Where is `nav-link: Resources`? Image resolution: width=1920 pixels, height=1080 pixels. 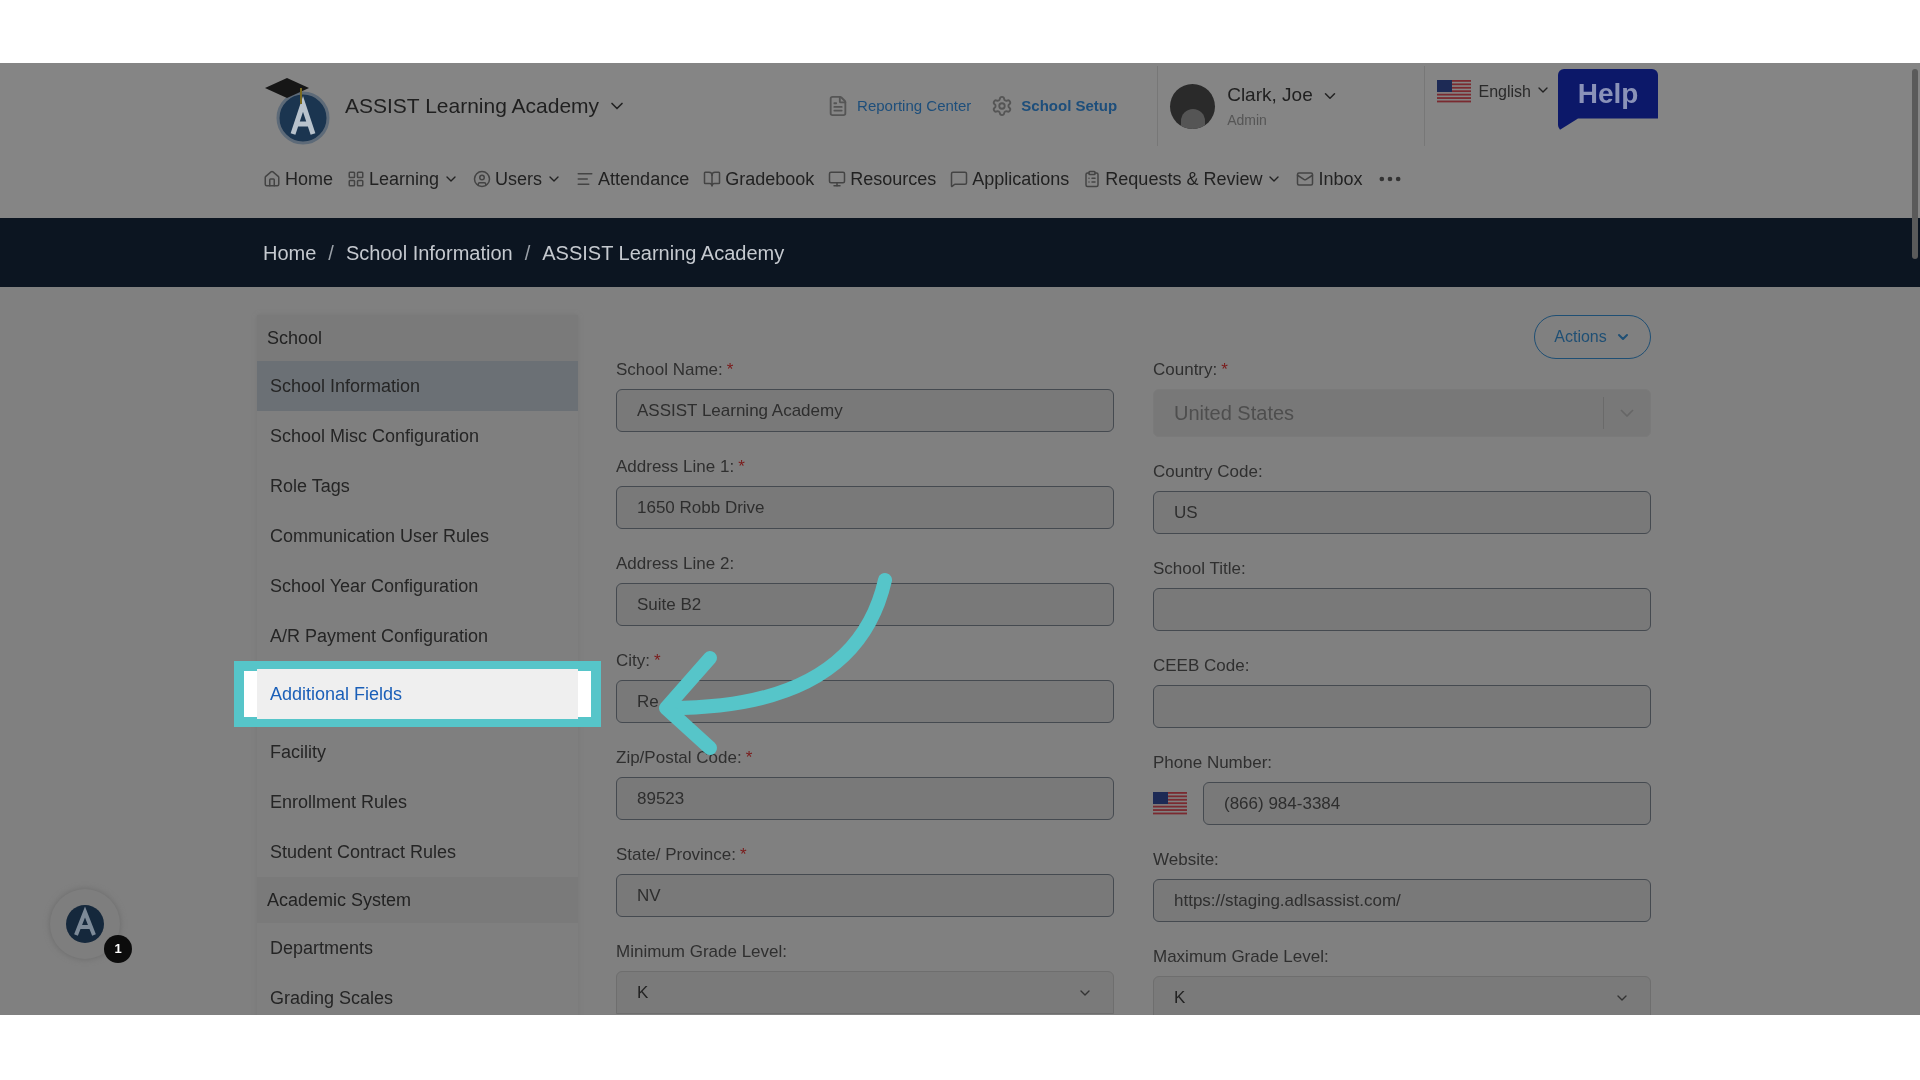 nav-link: Resources is located at coordinates (882, 179).